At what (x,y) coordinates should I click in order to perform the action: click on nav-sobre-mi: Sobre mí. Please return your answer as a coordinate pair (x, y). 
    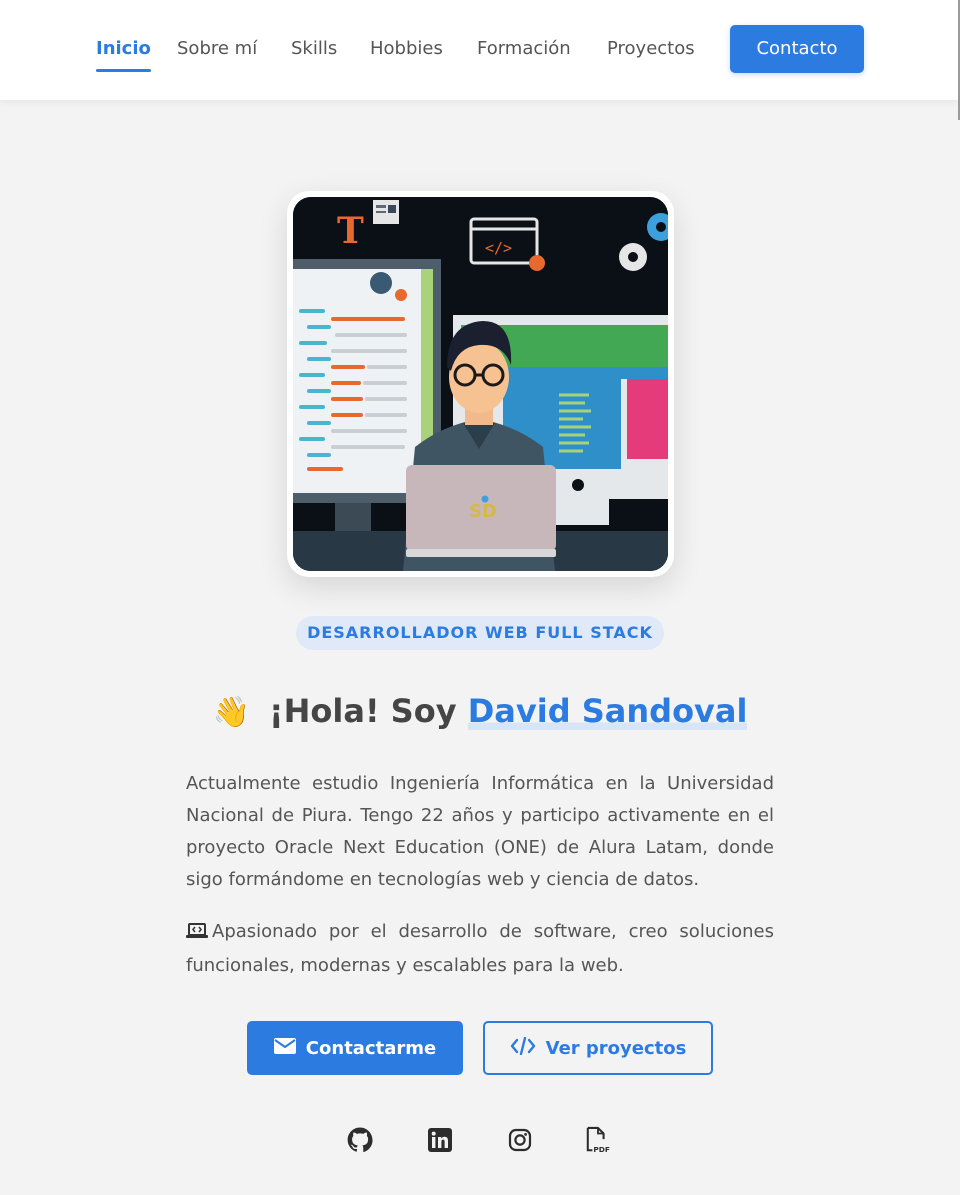
    Looking at the image, I should click on (217, 49).